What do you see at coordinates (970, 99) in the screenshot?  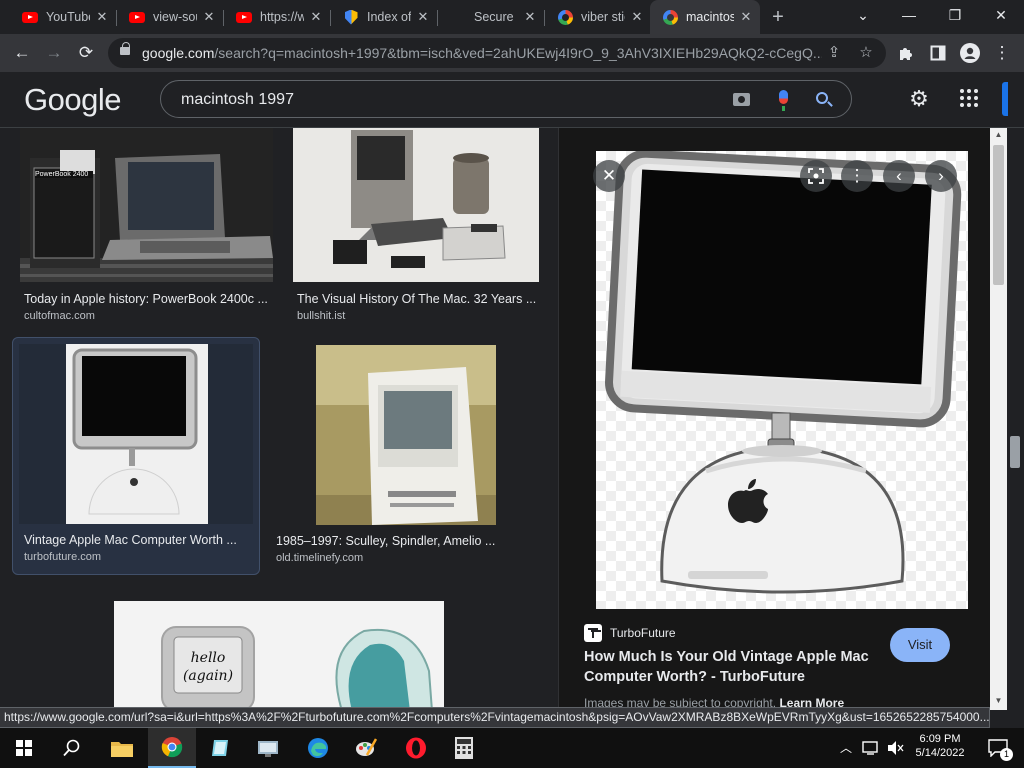 I see `google-apps-icon` at bounding box center [970, 99].